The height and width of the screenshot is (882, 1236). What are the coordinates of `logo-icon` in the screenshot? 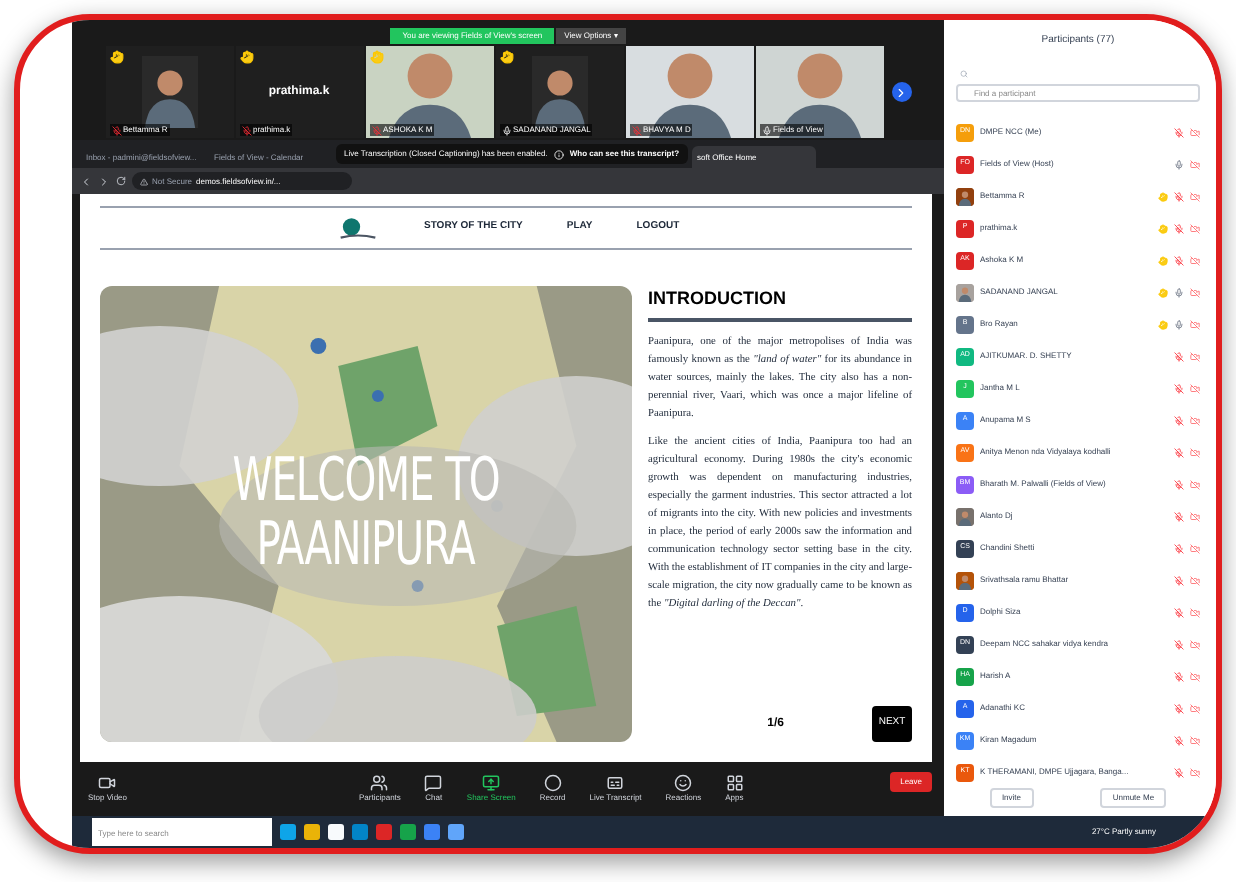 It's located at (358, 228).